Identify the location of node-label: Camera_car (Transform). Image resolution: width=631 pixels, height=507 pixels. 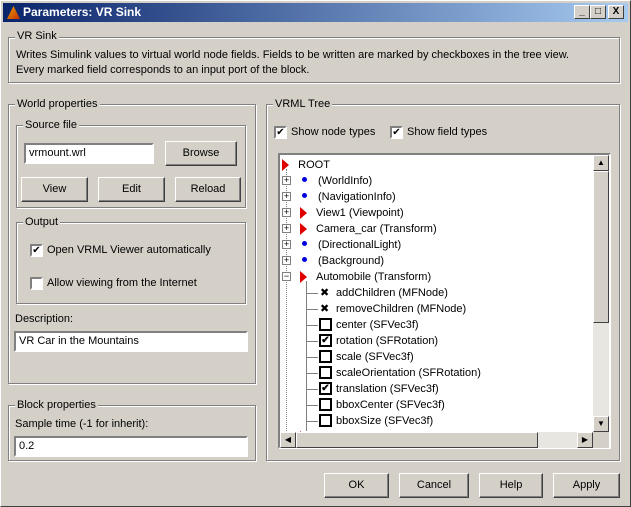
(376, 229).